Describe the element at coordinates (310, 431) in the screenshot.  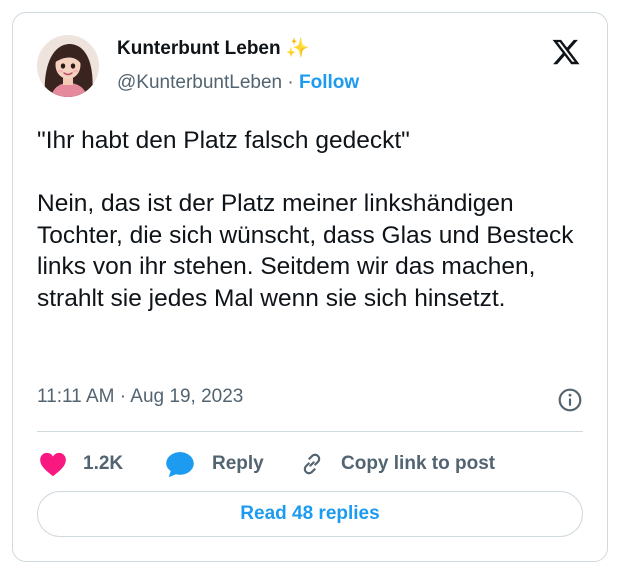
I see `divider` at that location.